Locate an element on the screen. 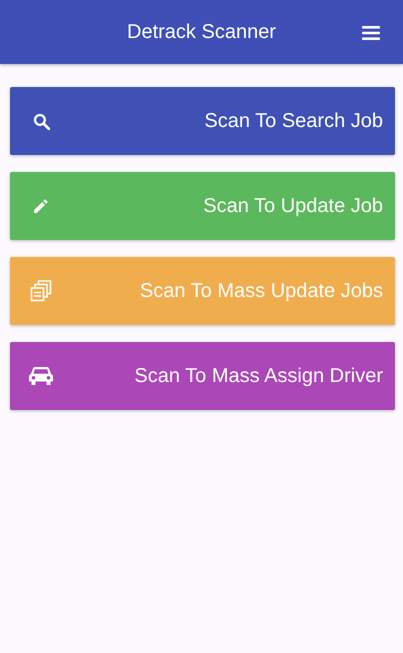 This screenshot has width=403, height=653. search-icon is located at coordinates (41, 121).